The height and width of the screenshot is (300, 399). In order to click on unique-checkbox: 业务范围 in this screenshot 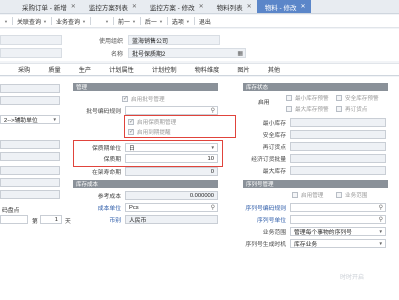, I will do `click(351, 195)`.